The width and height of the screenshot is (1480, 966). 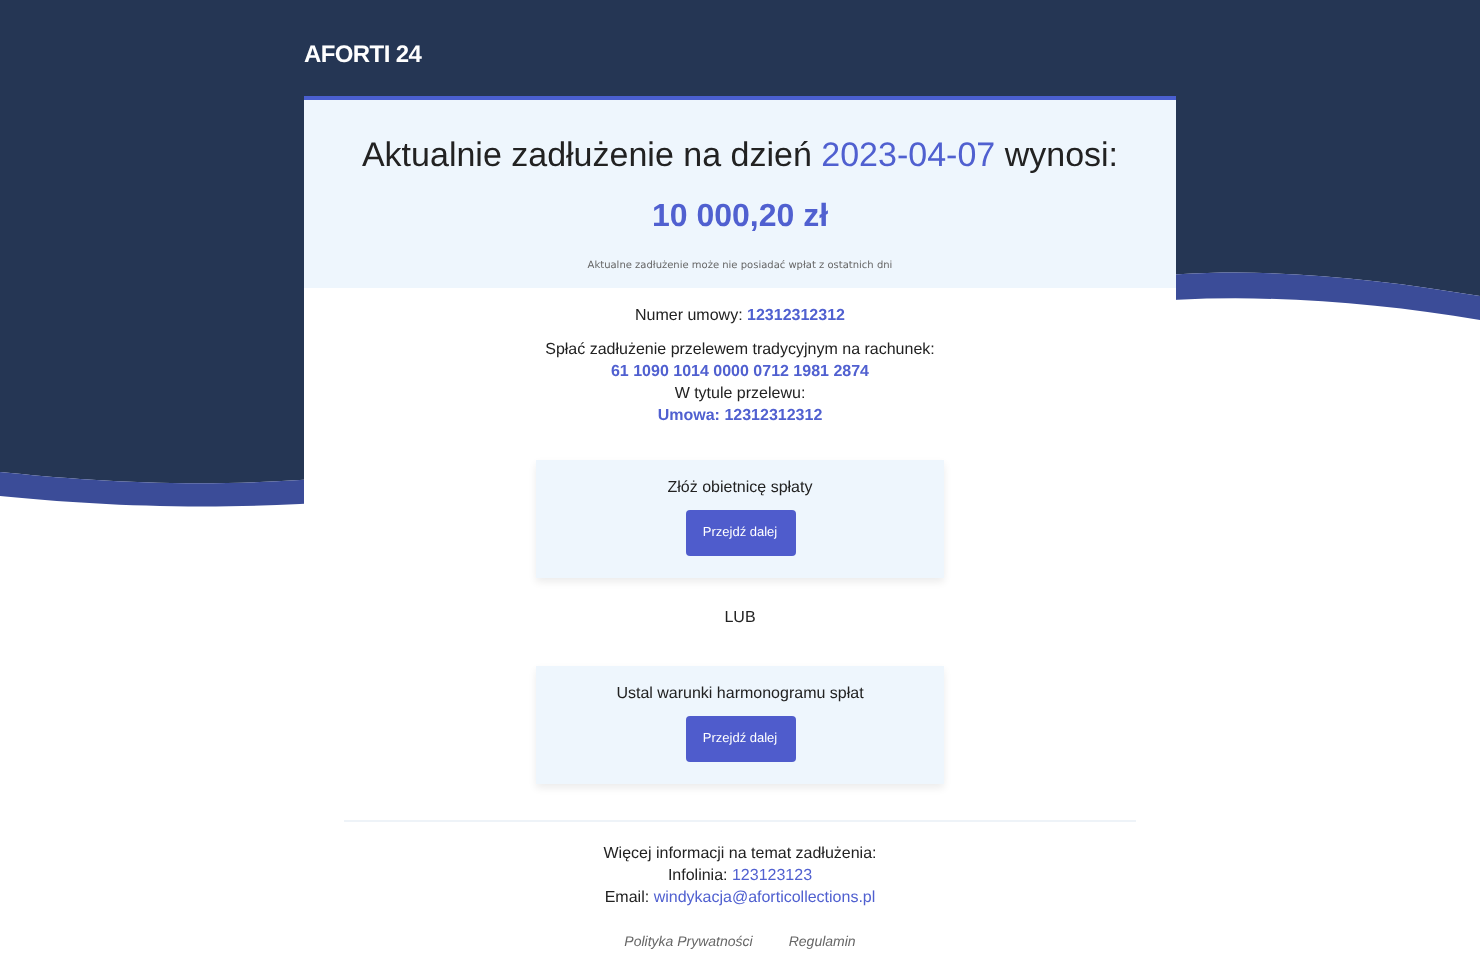 I want to click on debt-heading: Aktualnie zadłużenie na dzień 2023-04-07 wynosi:, so click(x=740, y=156).